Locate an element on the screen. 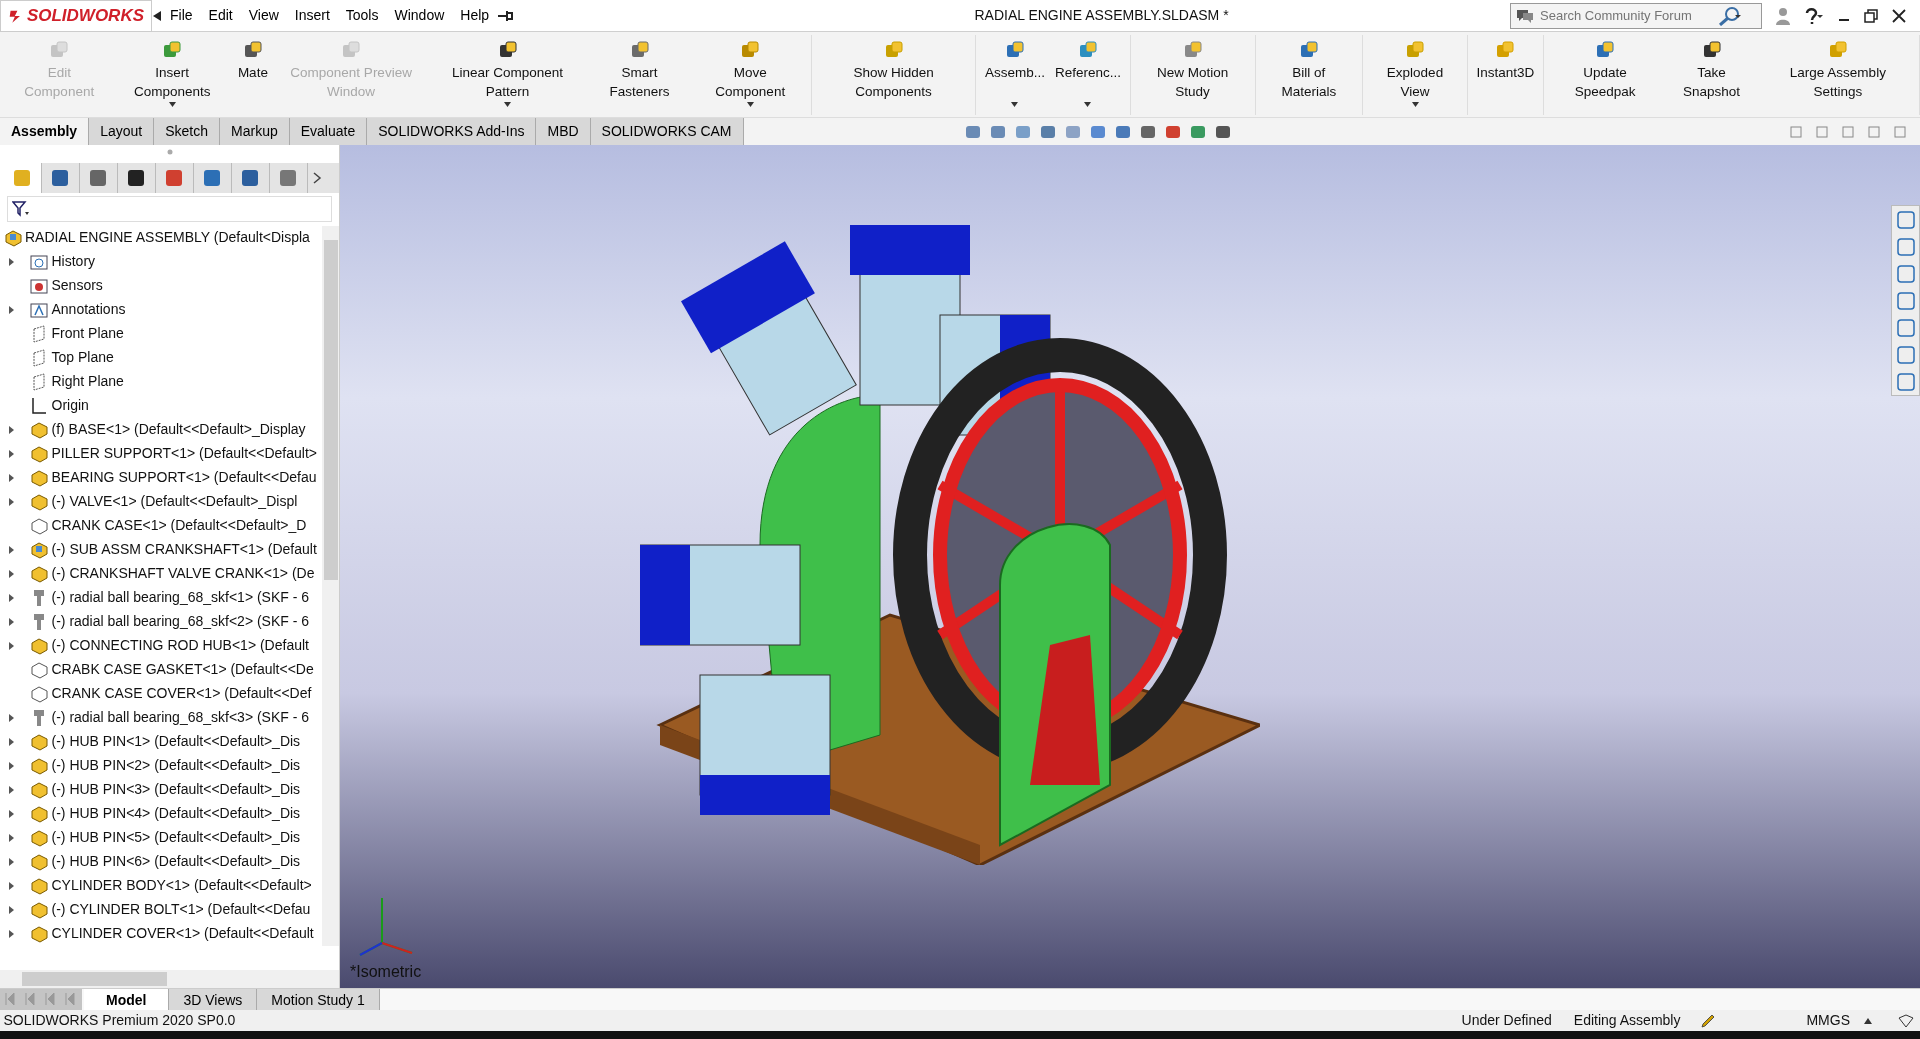 Image resolution: width=1920 pixels, height=1039 pixels. tree-item: (-) CYLINDER BOLT<1> (Default<<Defau is located at coordinates (159, 909).